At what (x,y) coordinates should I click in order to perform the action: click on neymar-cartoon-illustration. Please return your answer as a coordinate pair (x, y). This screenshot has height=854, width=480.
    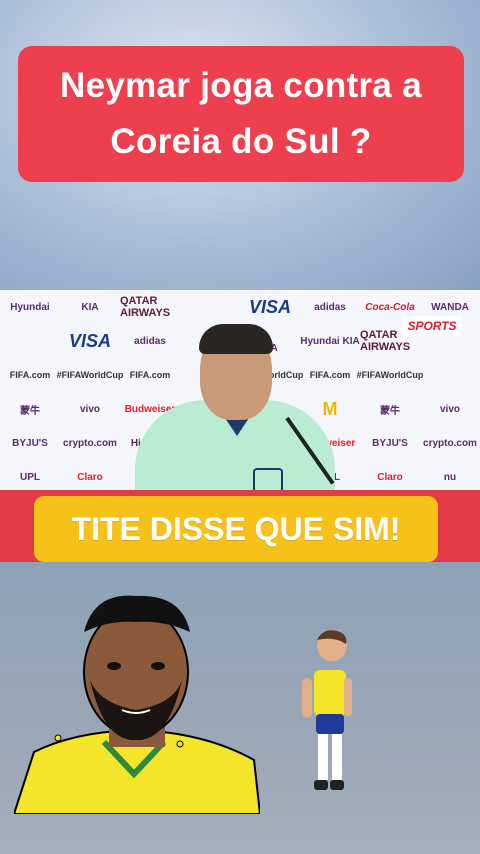
    Looking at the image, I should click on (137, 704).